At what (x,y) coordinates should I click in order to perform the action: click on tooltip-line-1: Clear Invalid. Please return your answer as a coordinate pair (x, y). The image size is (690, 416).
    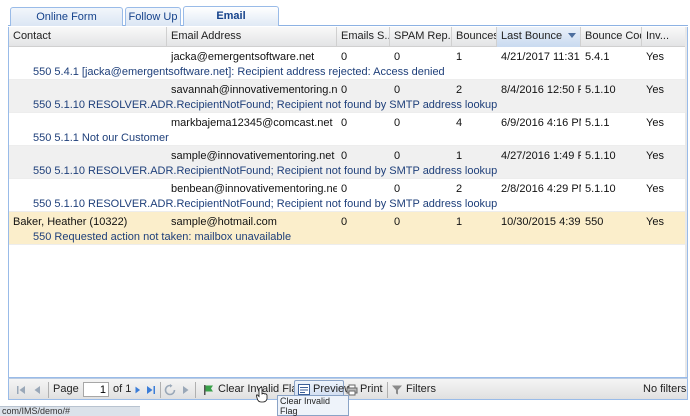
    Looking at the image, I should click on (305, 401).